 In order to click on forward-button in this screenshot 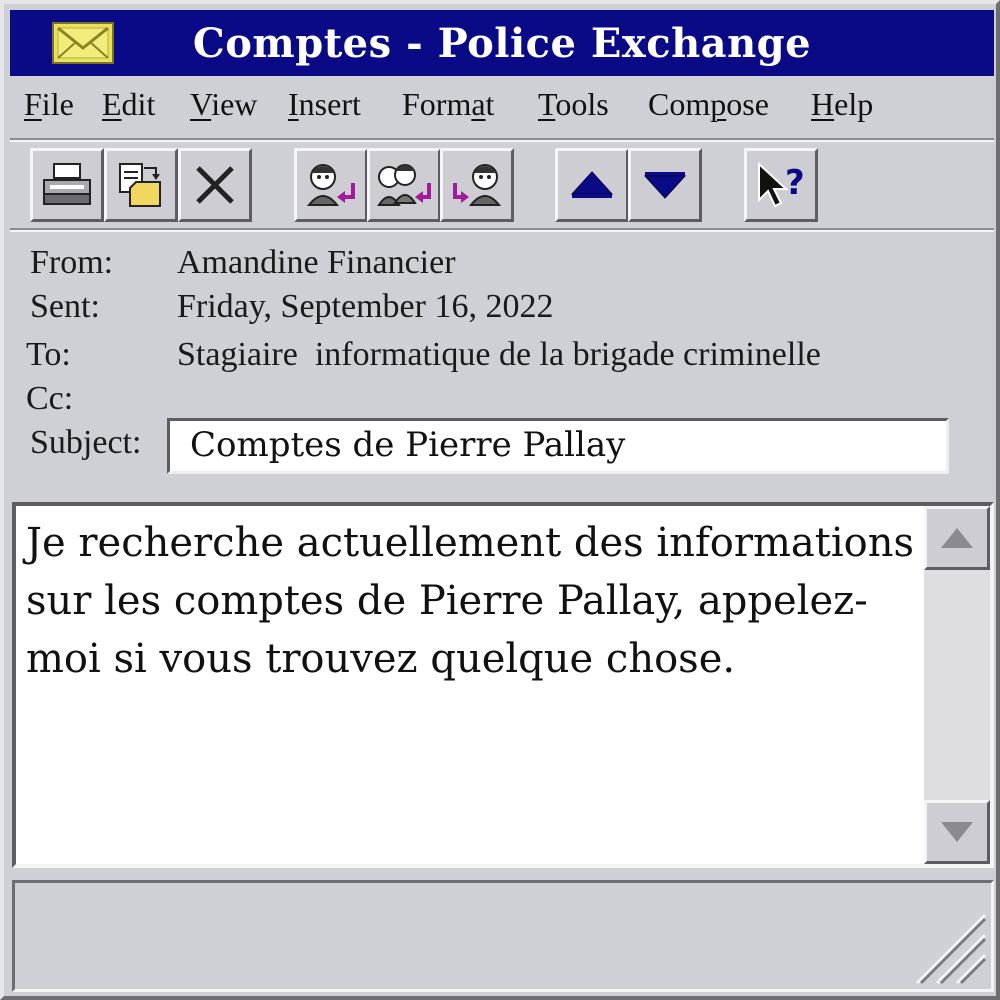, I will do `click(477, 185)`.